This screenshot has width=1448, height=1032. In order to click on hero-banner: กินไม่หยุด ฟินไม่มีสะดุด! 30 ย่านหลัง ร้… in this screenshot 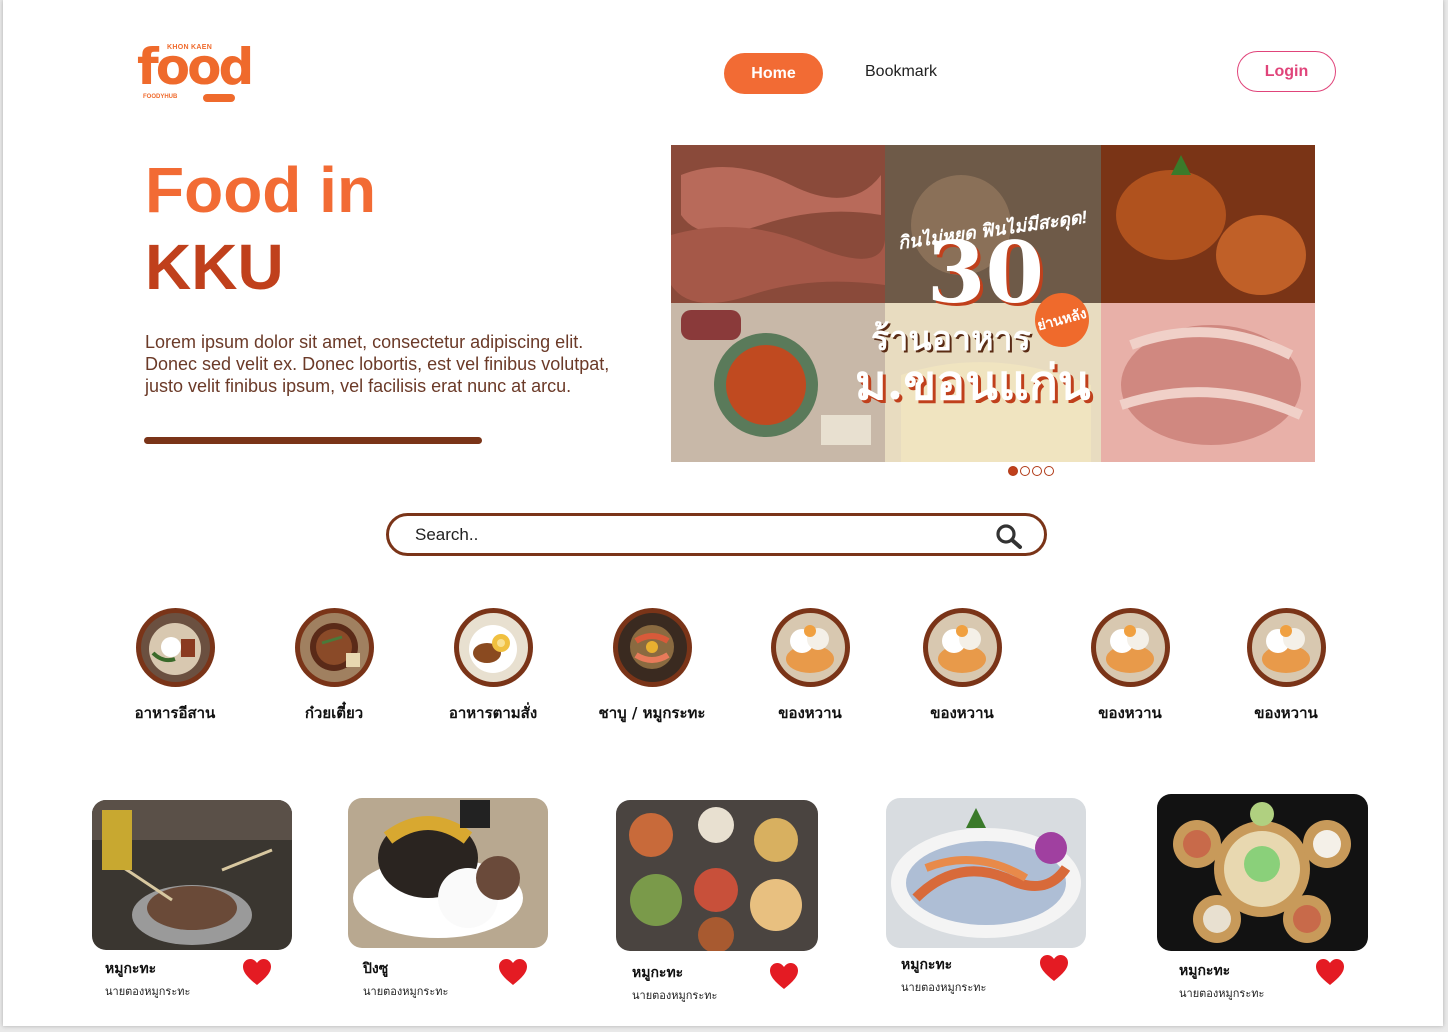, I will do `click(993, 303)`.